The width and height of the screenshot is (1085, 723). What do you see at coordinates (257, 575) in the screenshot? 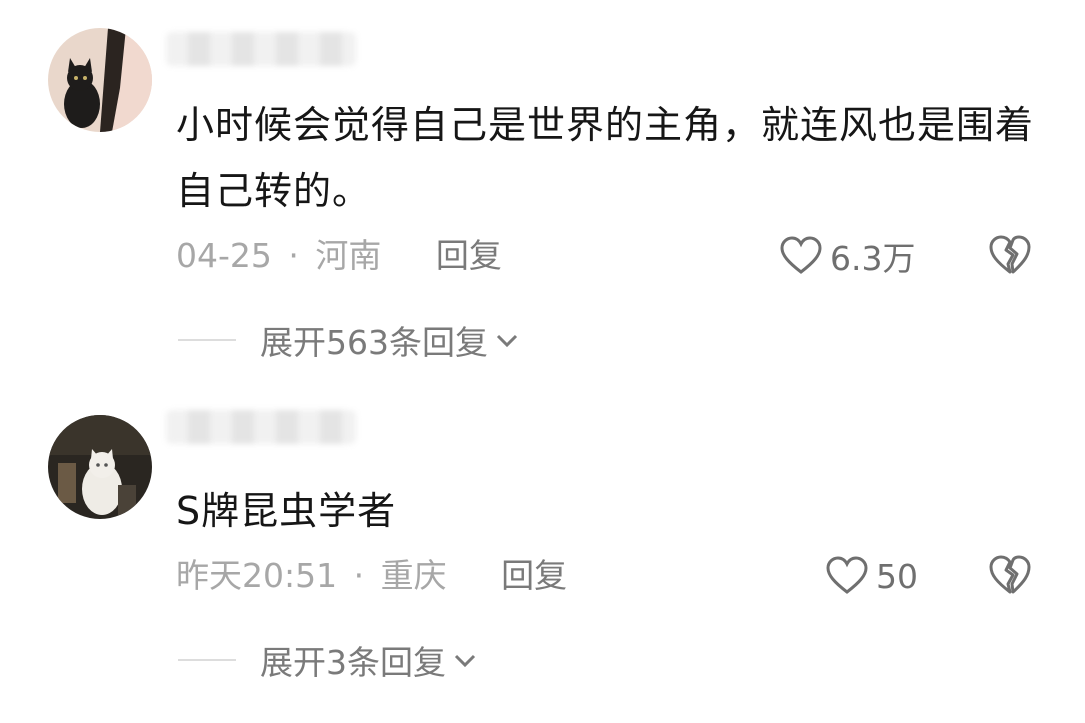
I see `comment-date: 昨天20:51` at bounding box center [257, 575].